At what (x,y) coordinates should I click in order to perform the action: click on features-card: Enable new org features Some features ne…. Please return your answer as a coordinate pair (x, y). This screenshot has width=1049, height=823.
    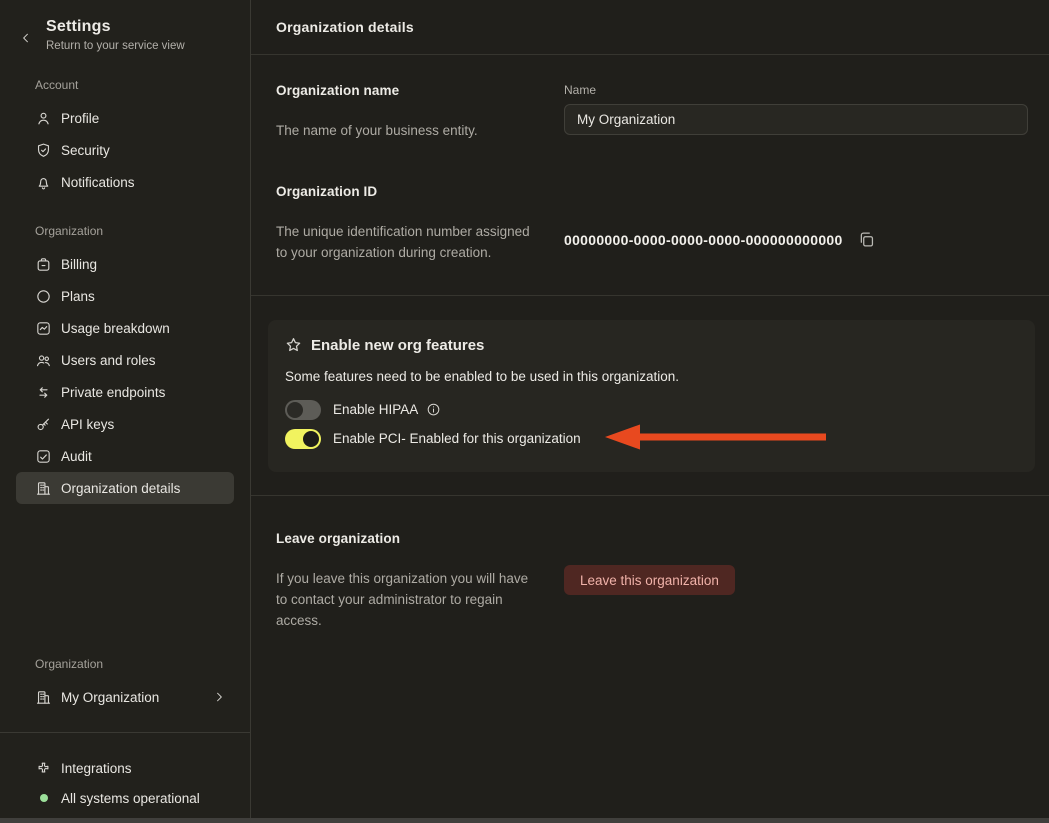
    Looking at the image, I should click on (651, 396).